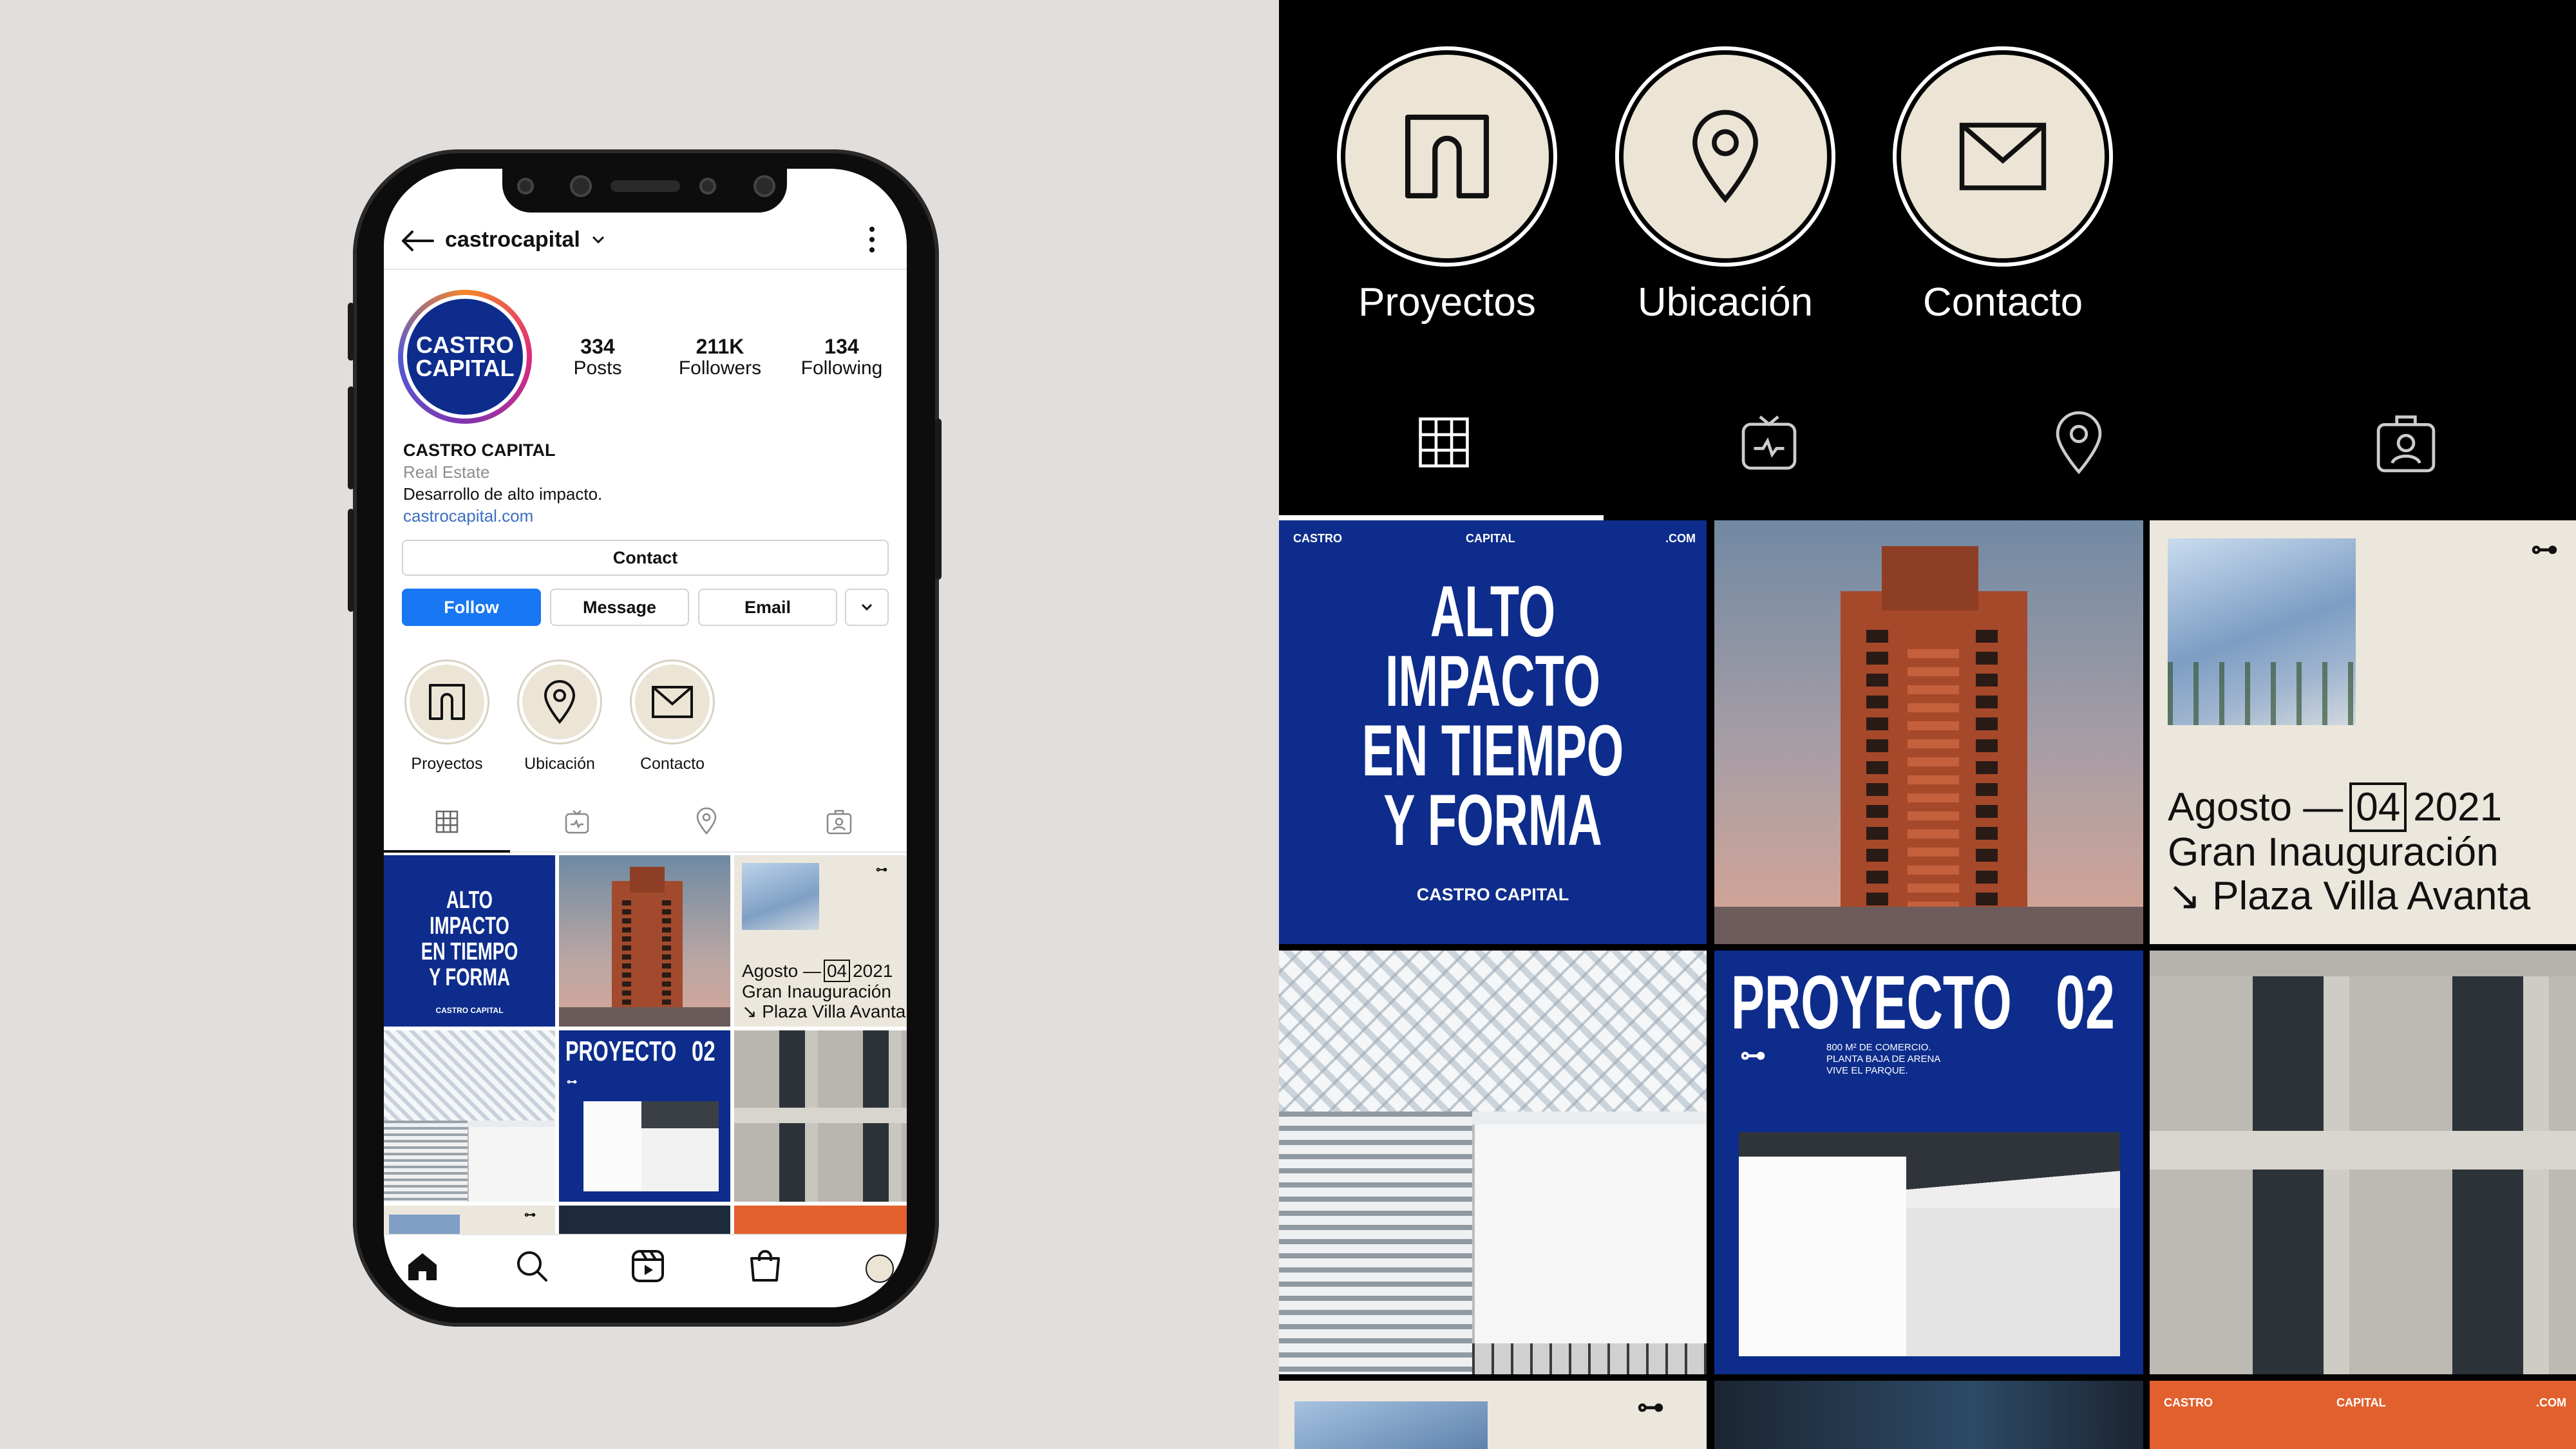 The height and width of the screenshot is (1449, 2576). Describe the element at coordinates (581, 186) in the screenshot. I see `front-camera` at that location.